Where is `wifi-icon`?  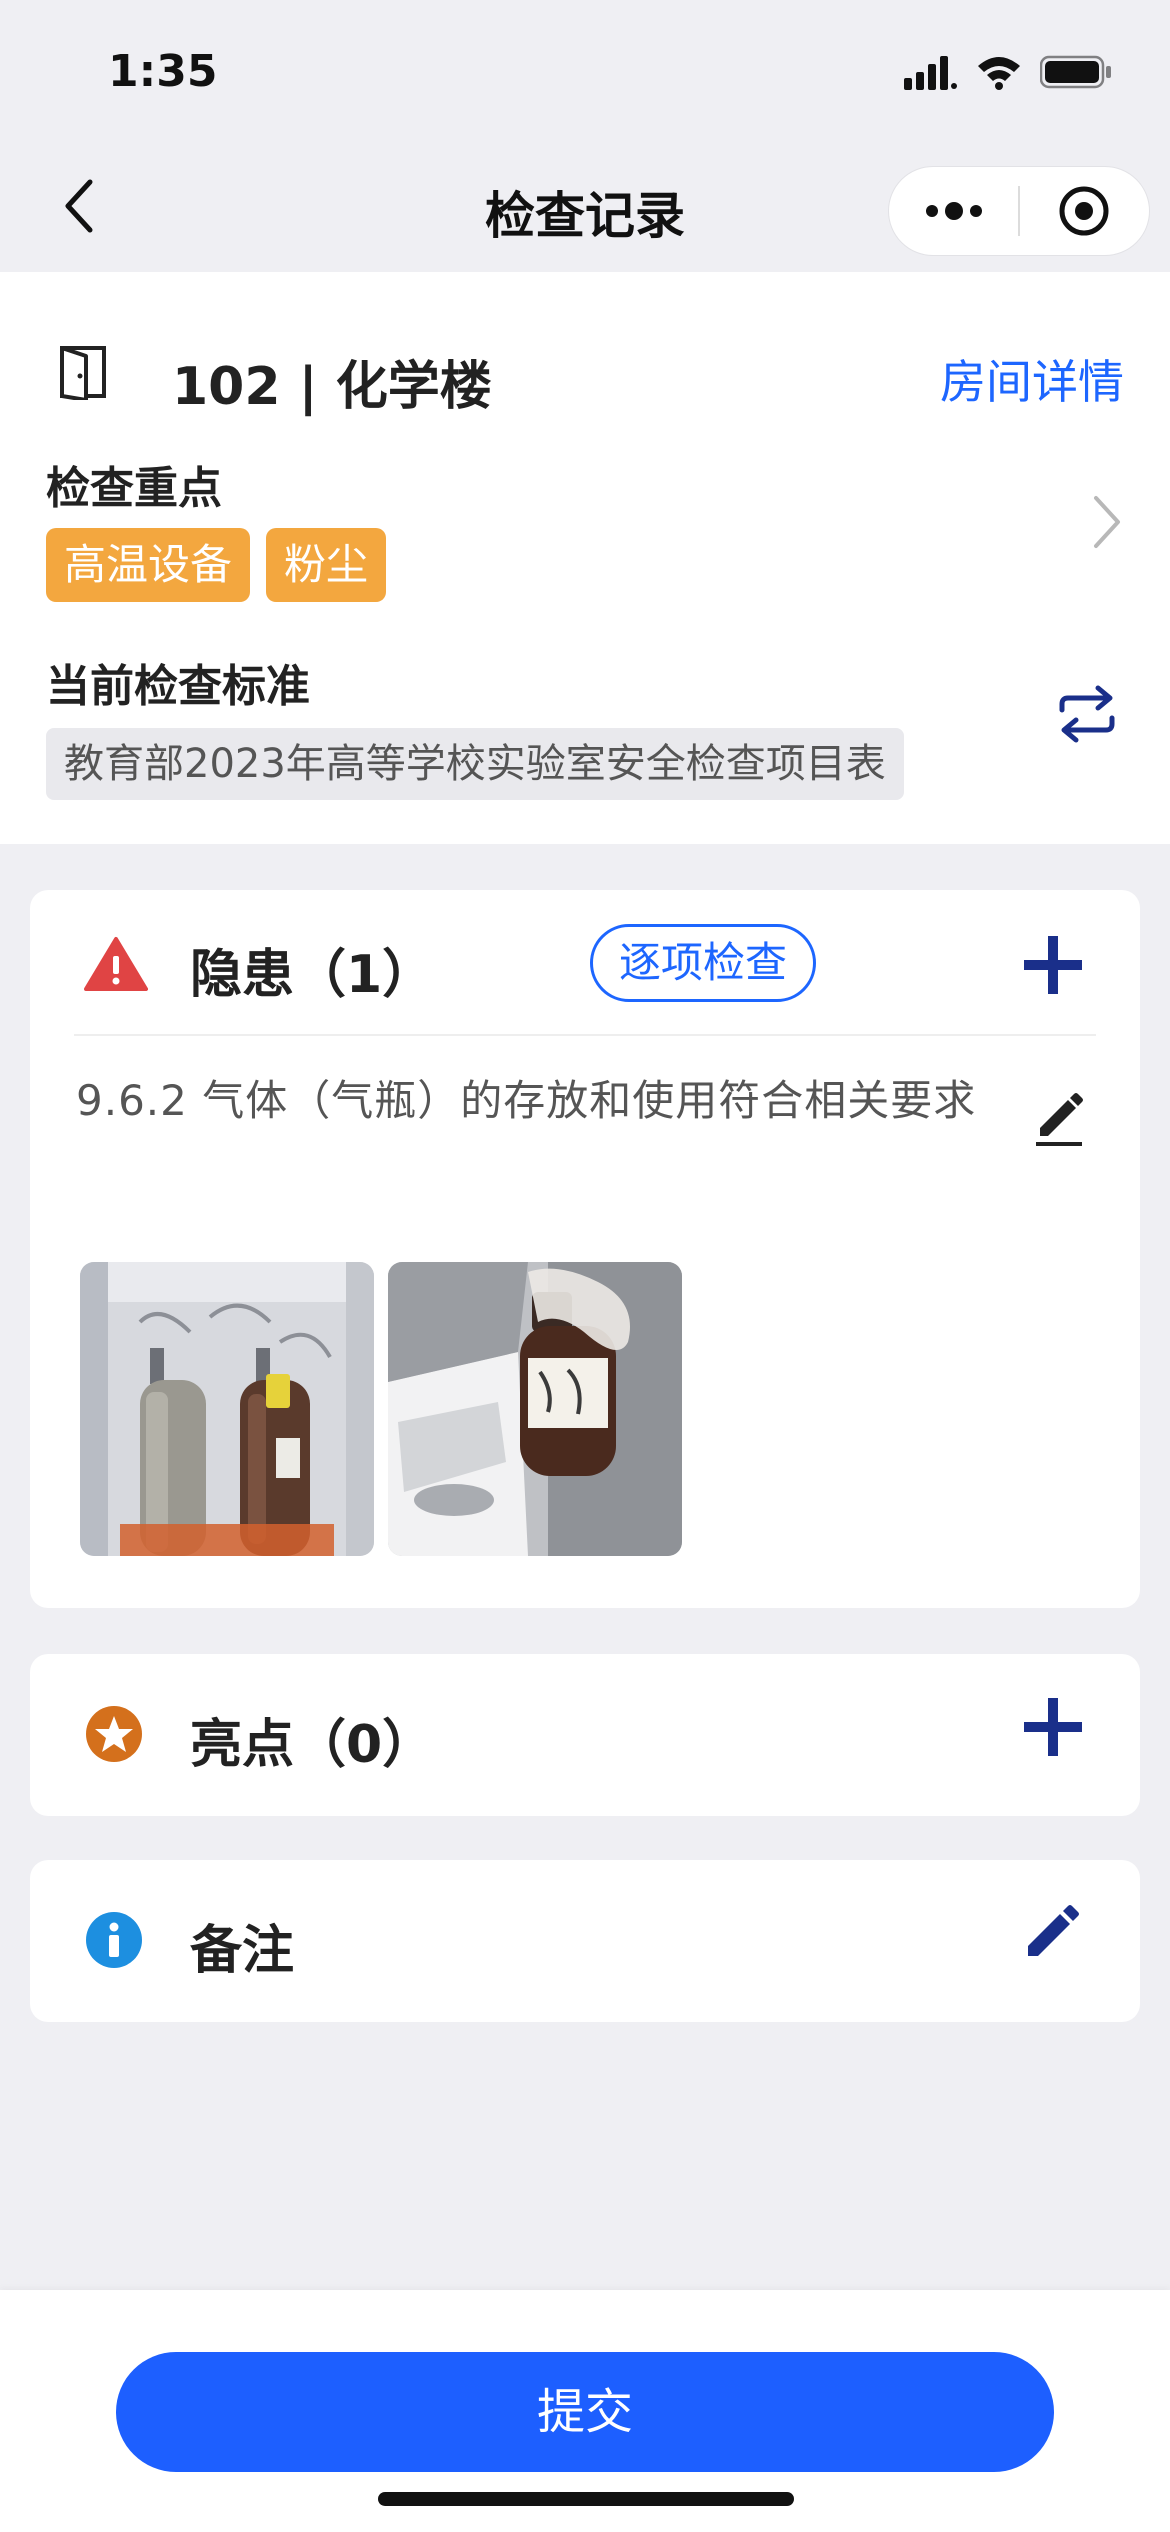
wifi-icon is located at coordinates (999, 73).